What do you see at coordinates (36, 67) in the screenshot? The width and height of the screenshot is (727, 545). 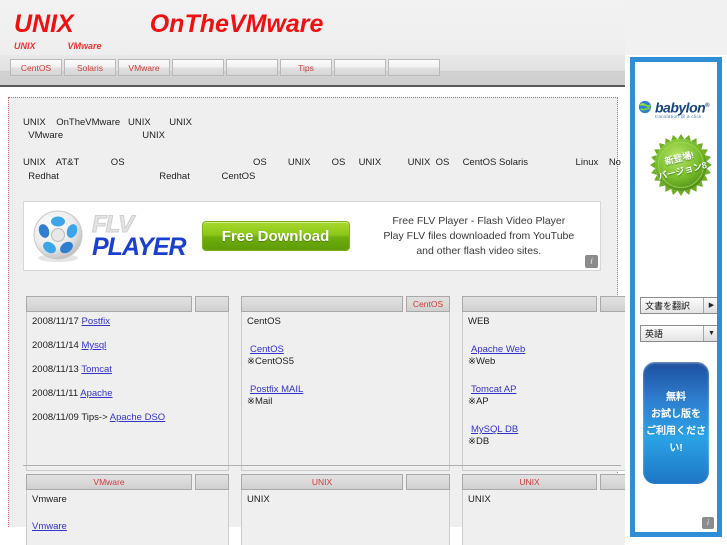 I see `tab-centos: CentOS` at bounding box center [36, 67].